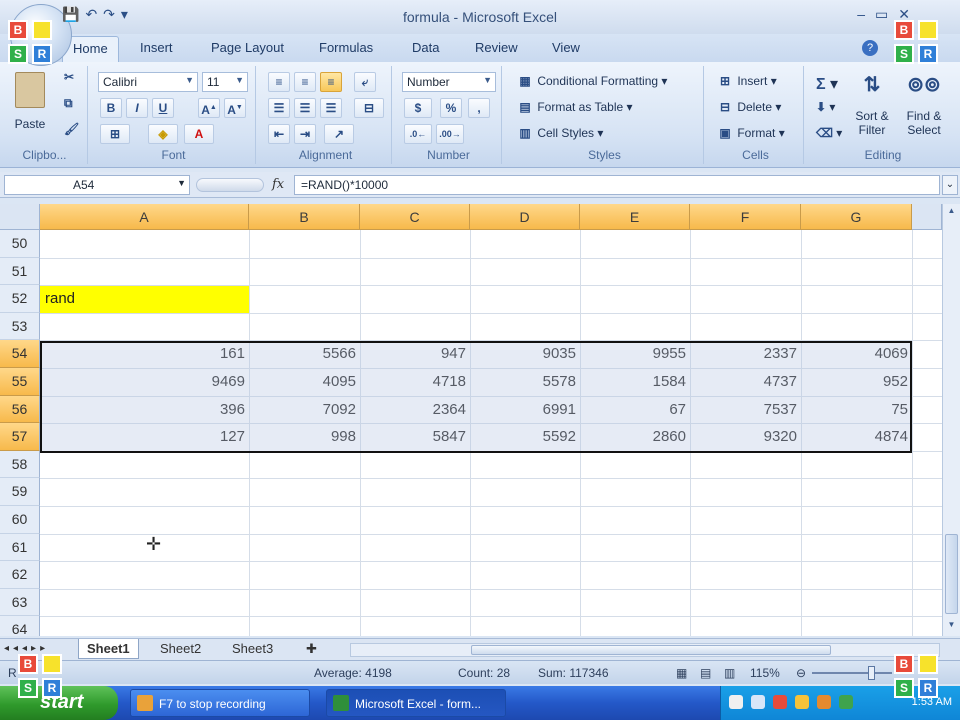 The width and height of the screenshot is (960, 720). I want to click on delete-cells-button: ⊟ Delete ▾, so click(748, 107).